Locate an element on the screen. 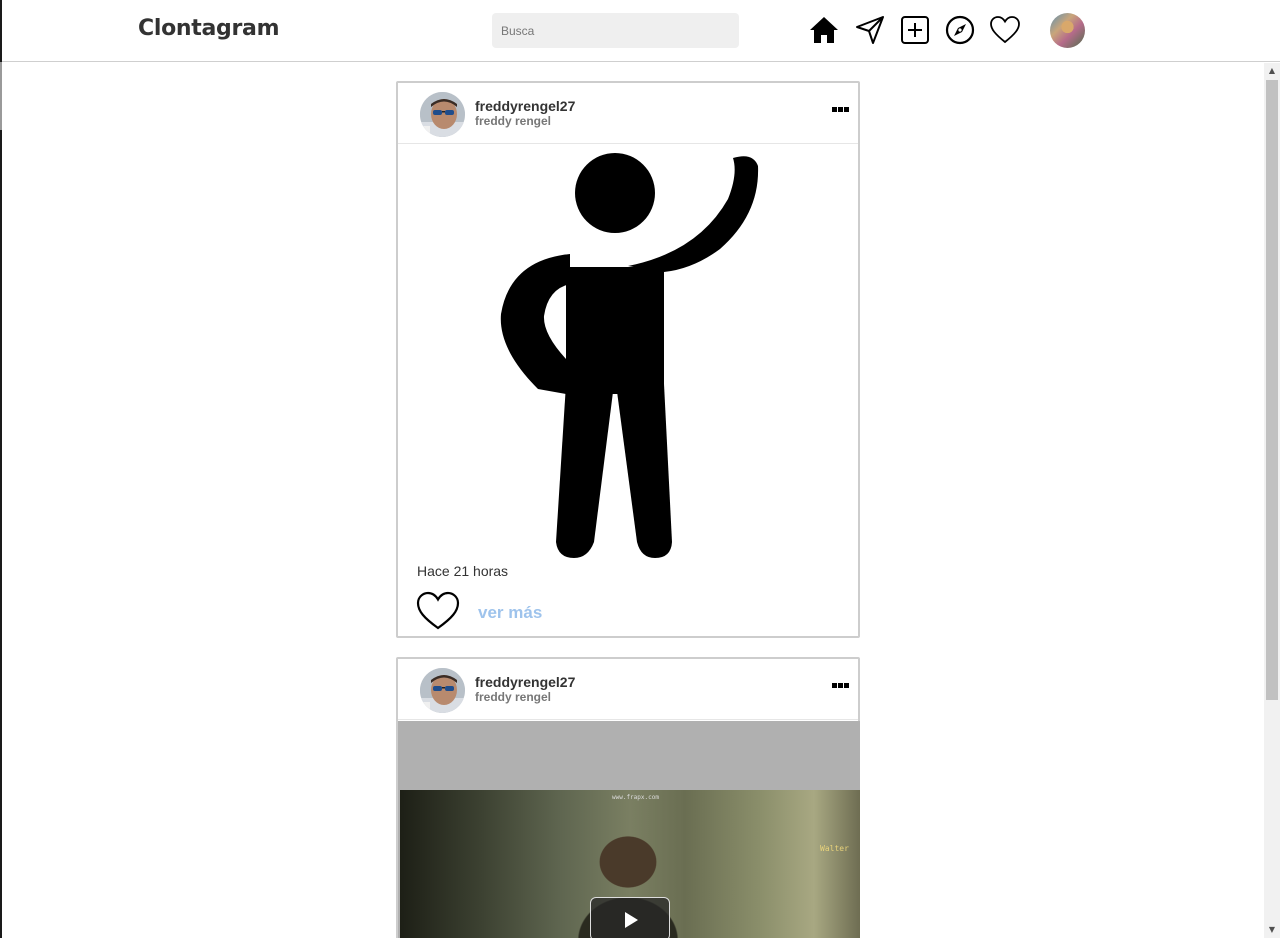 Image resolution: width=1280 pixels, height=938 pixels. brand-logo: Clontagram is located at coordinates (209, 28).